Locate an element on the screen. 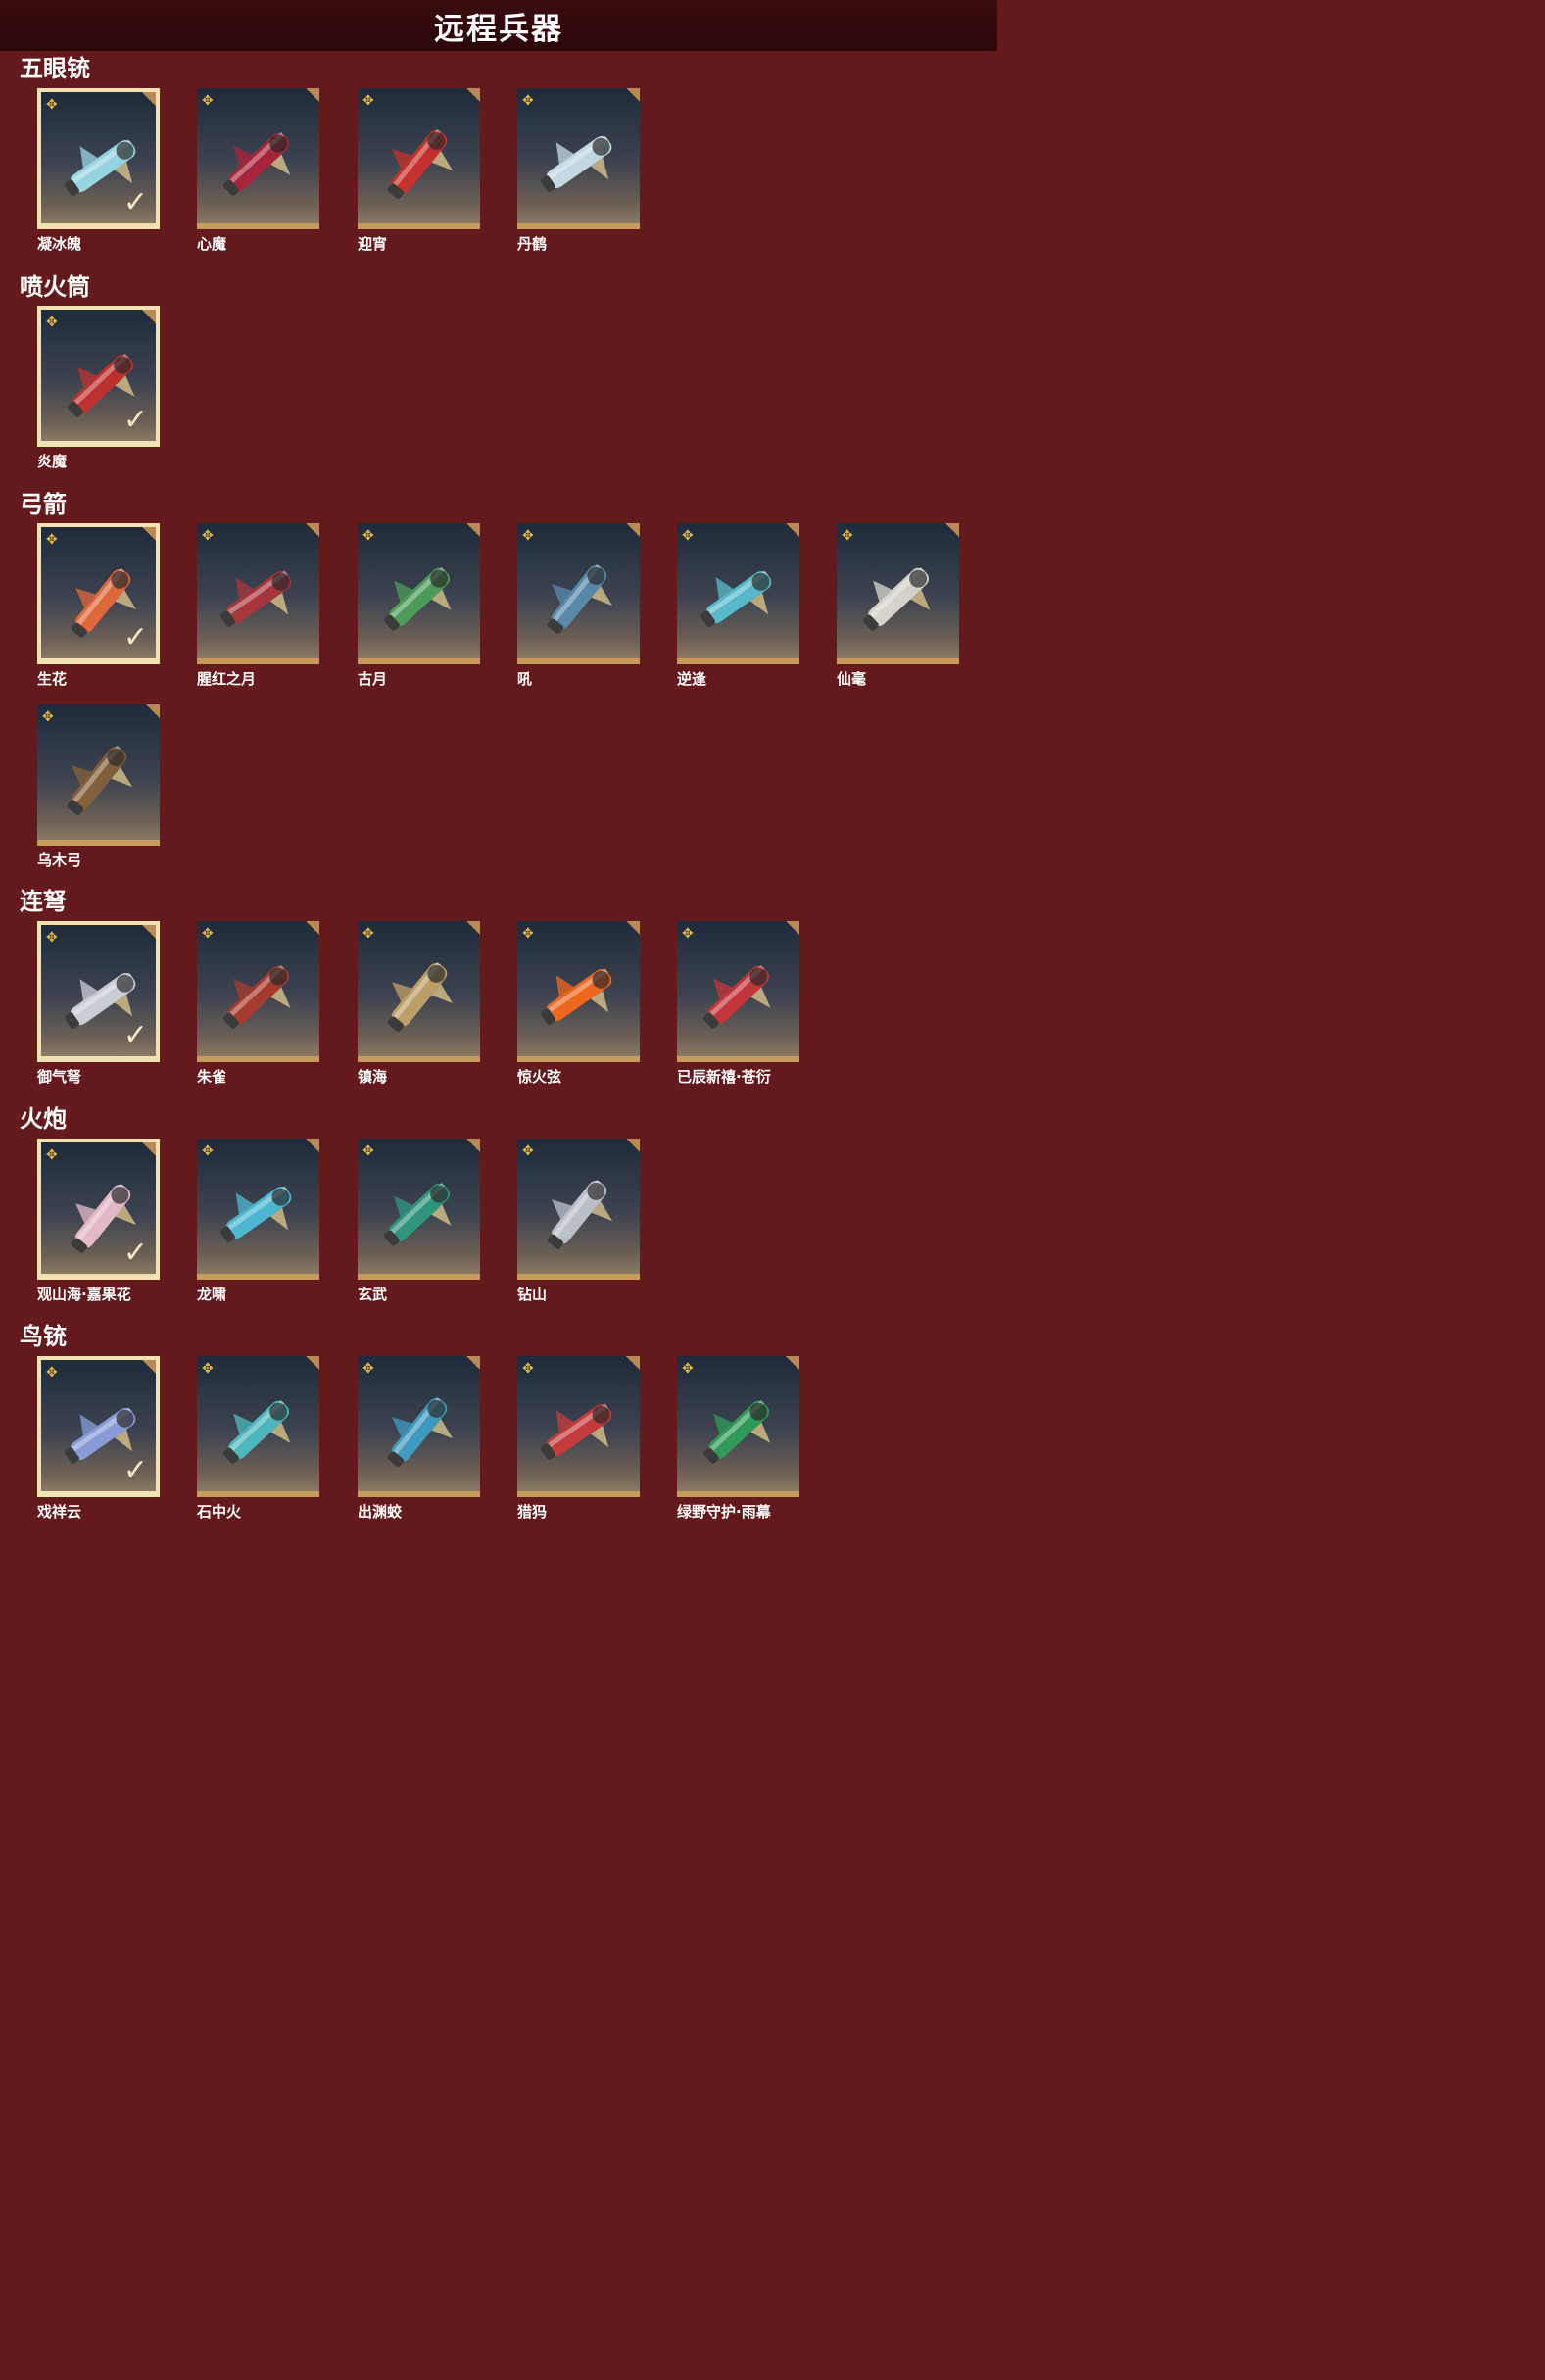  weapon-tile: ✥ 迎宵 is located at coordinates (419, 171).